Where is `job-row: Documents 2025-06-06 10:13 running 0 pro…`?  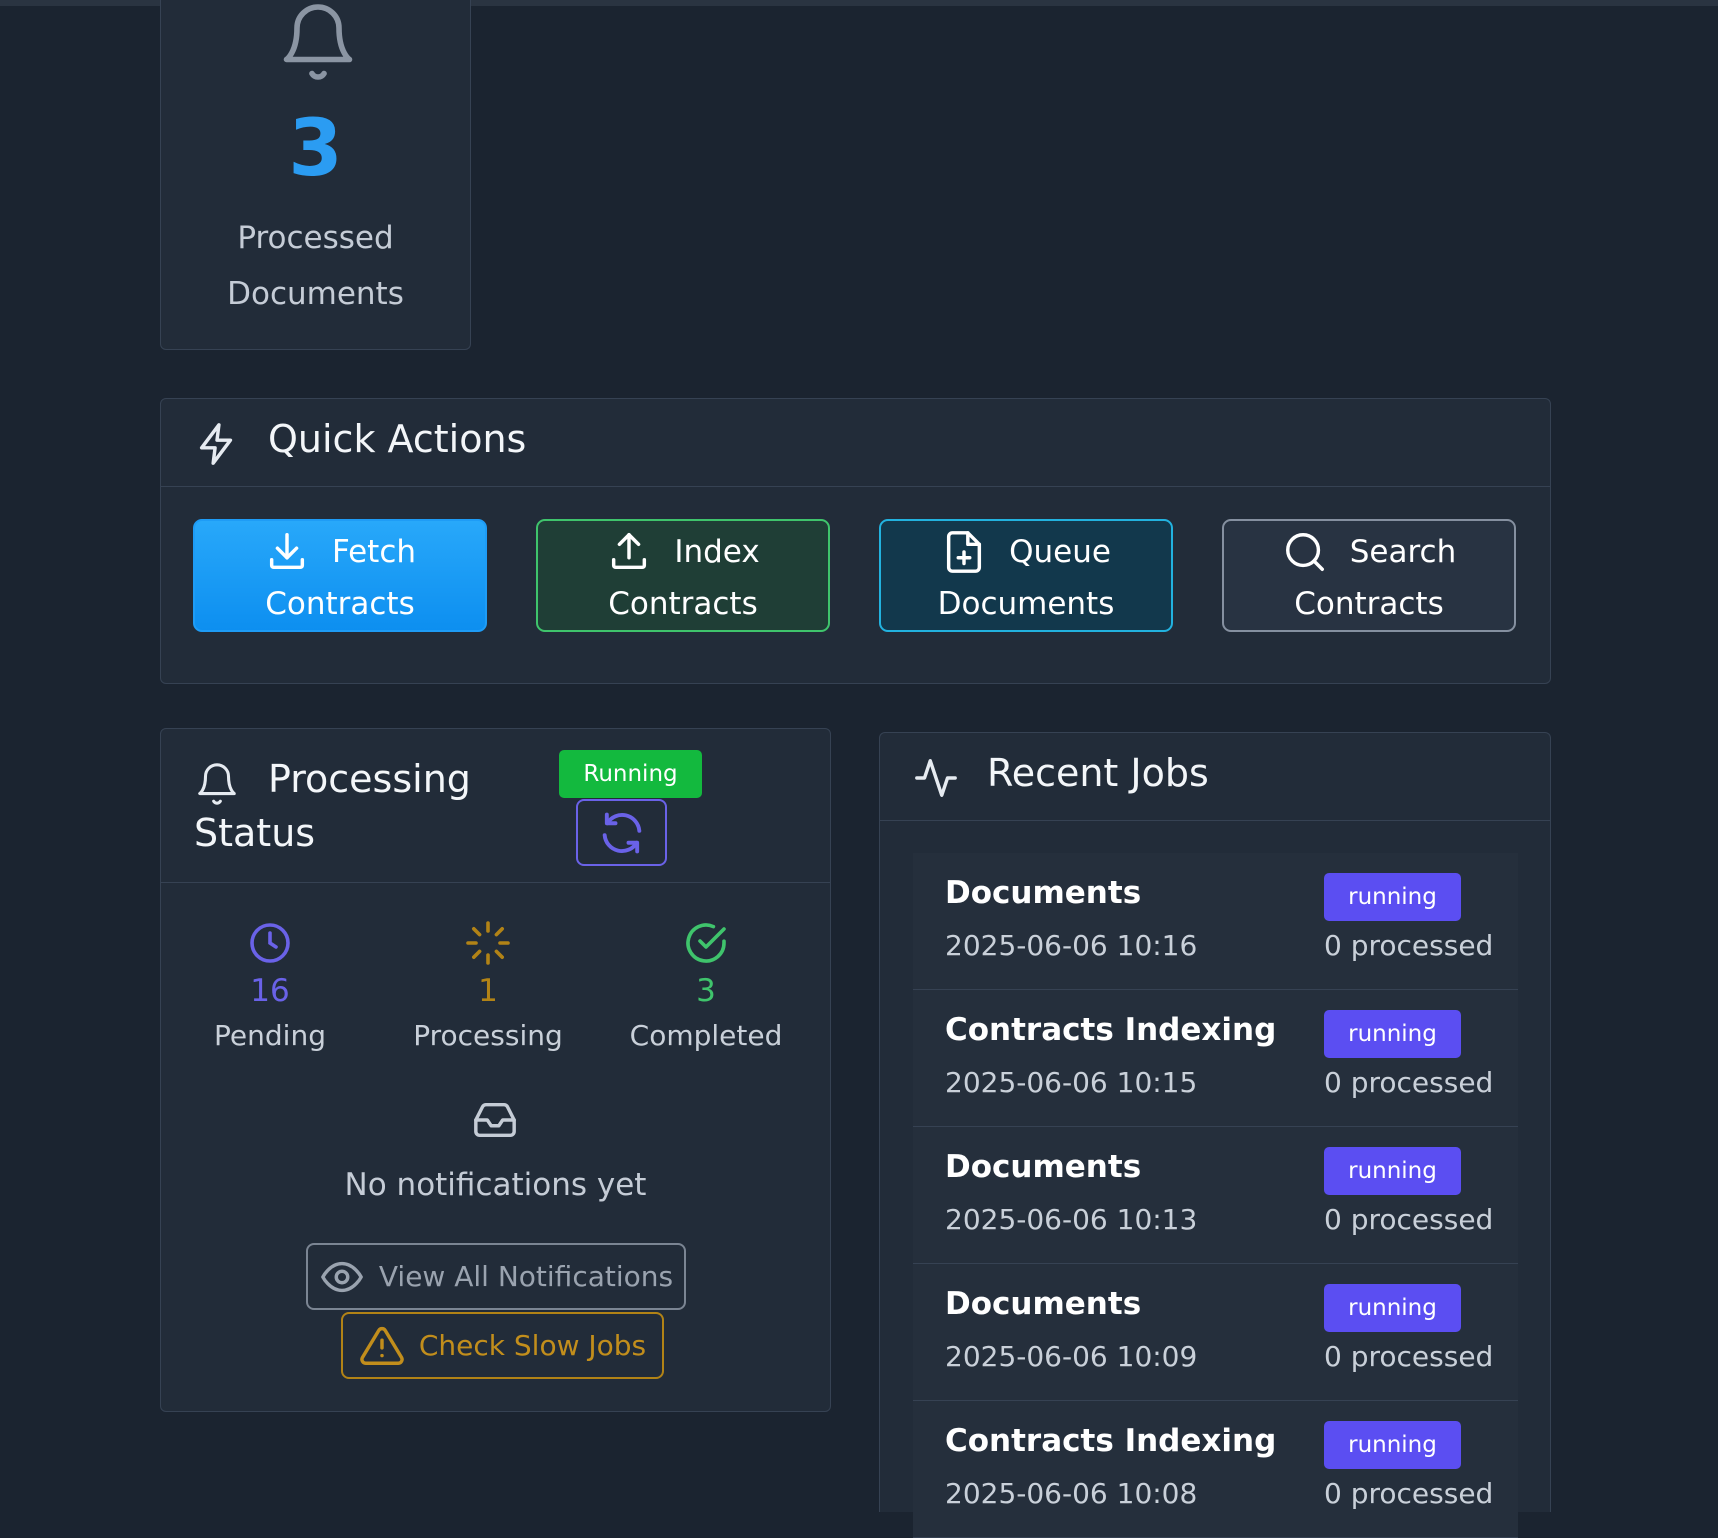 job-row: Documents 2025-06-06 10:13 running 0 pro… is located at coordinates (1215, 1195).